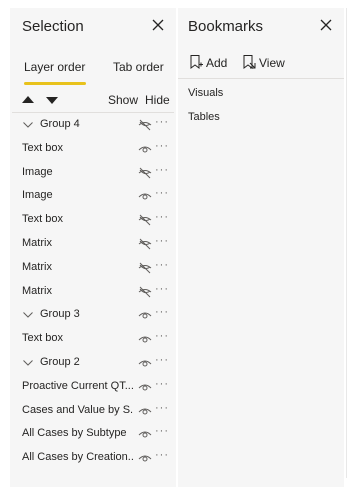 Image resolution: width=361 pixels, height=501 pixels. What do you see at coordinates (60, 314) in the screenshot?
I see `layer-label: Group 3` at bounding box center [60, 314].